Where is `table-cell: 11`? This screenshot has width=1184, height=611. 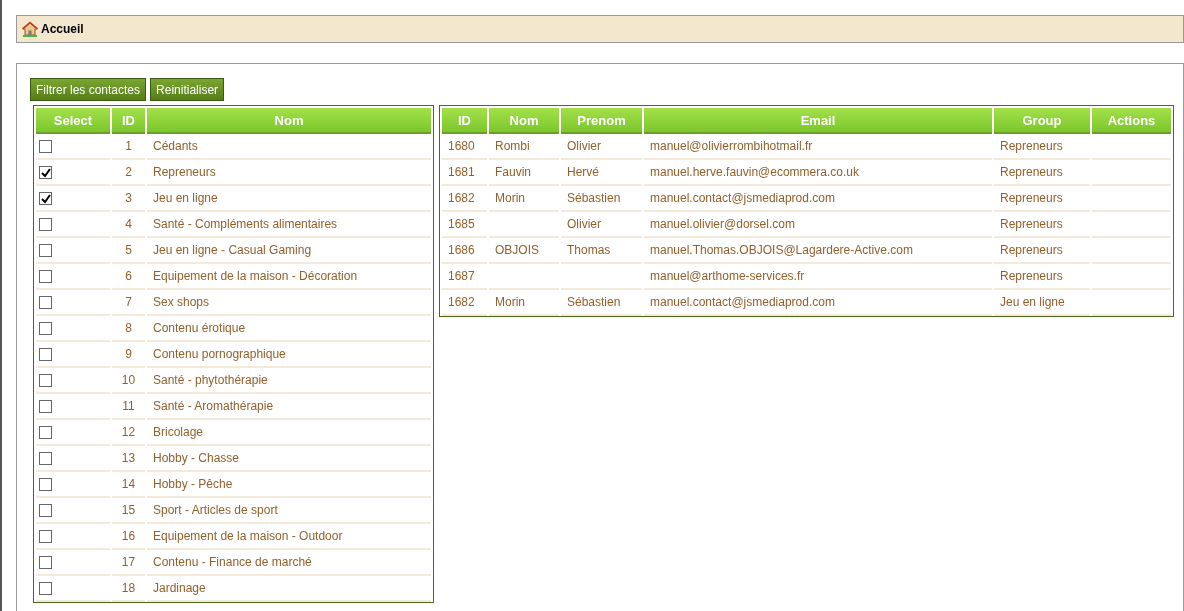
table-cell: 11 is located at coordinates (128, 407).